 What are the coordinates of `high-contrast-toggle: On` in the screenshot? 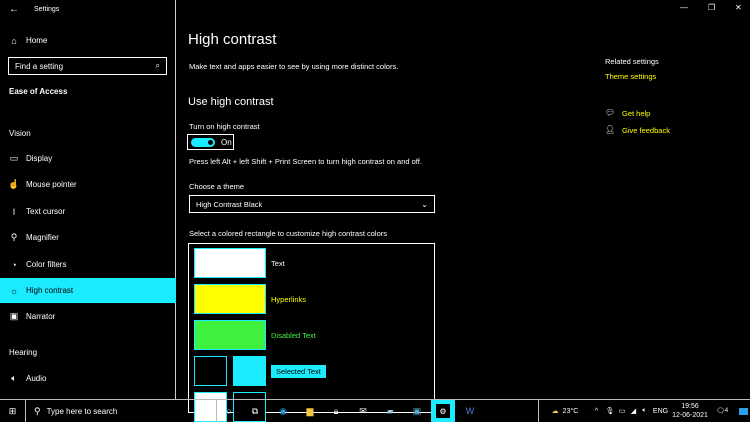 It's located at (210, 142).